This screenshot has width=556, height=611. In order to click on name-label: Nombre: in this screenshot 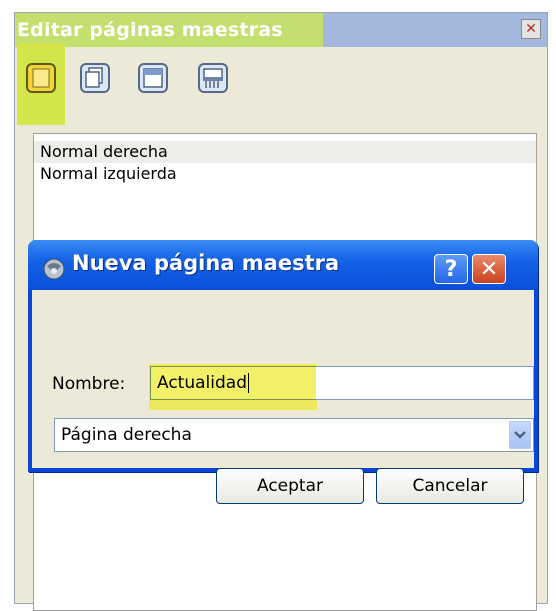, I will do `click(89, 384)`.